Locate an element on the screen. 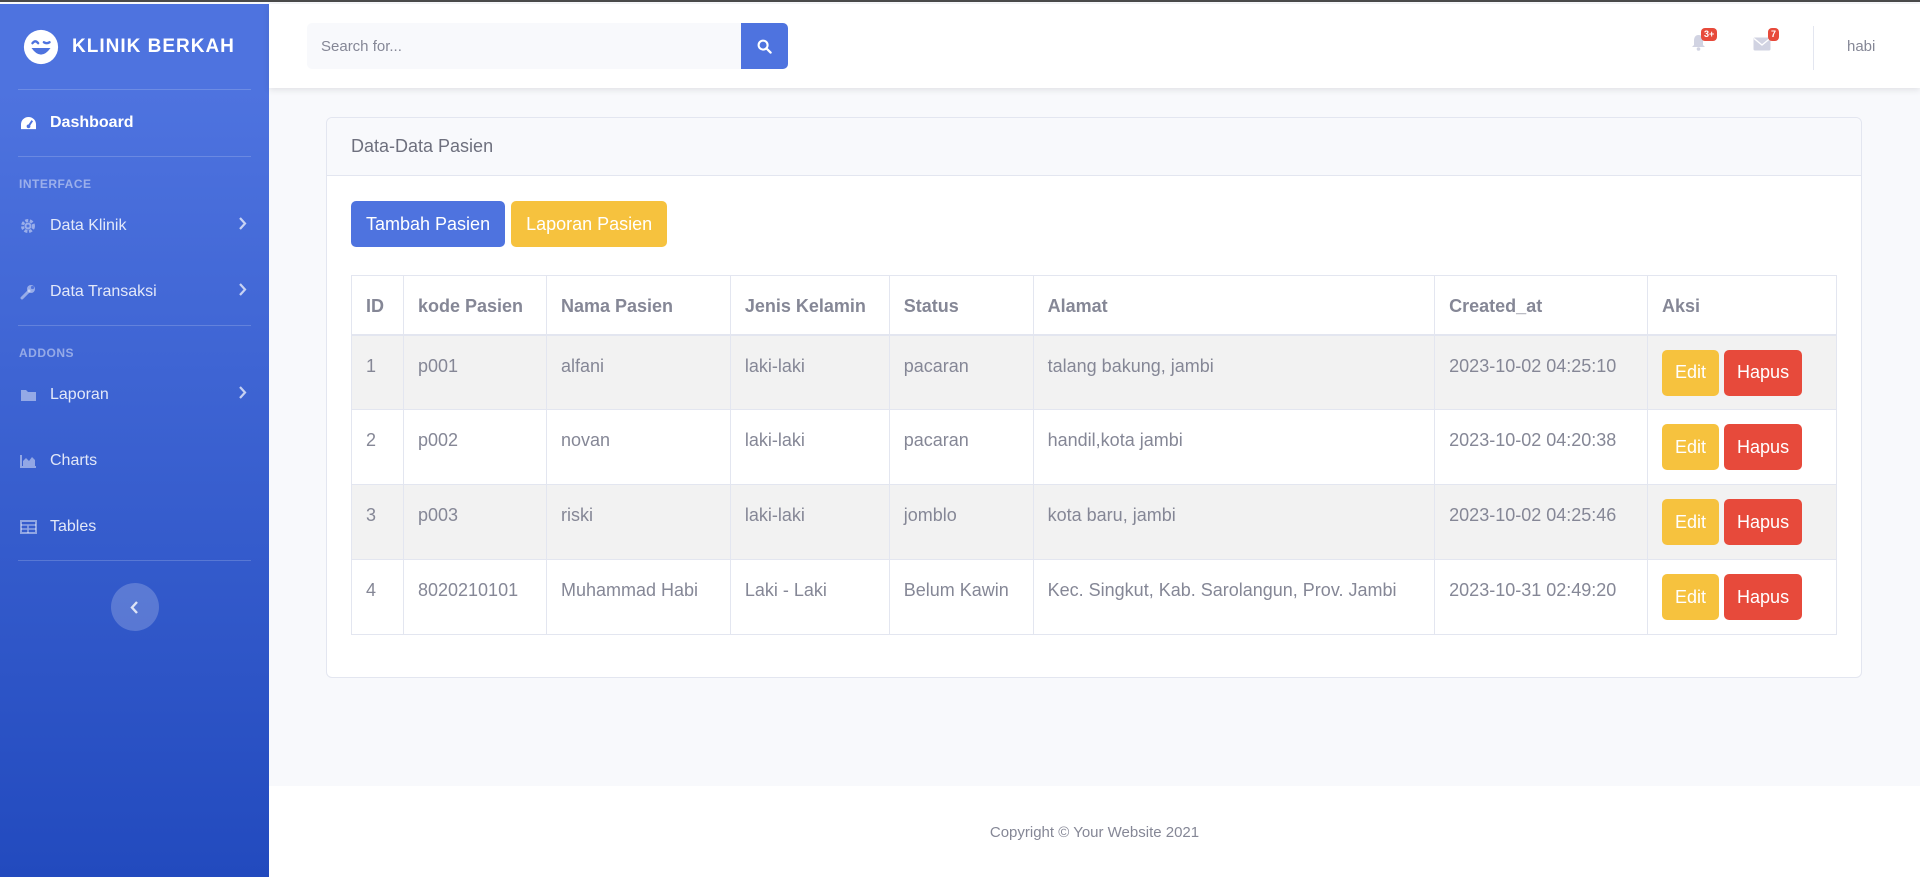  sidebar-item-dashboard: Dashboard is located at coordinates (134, 123).